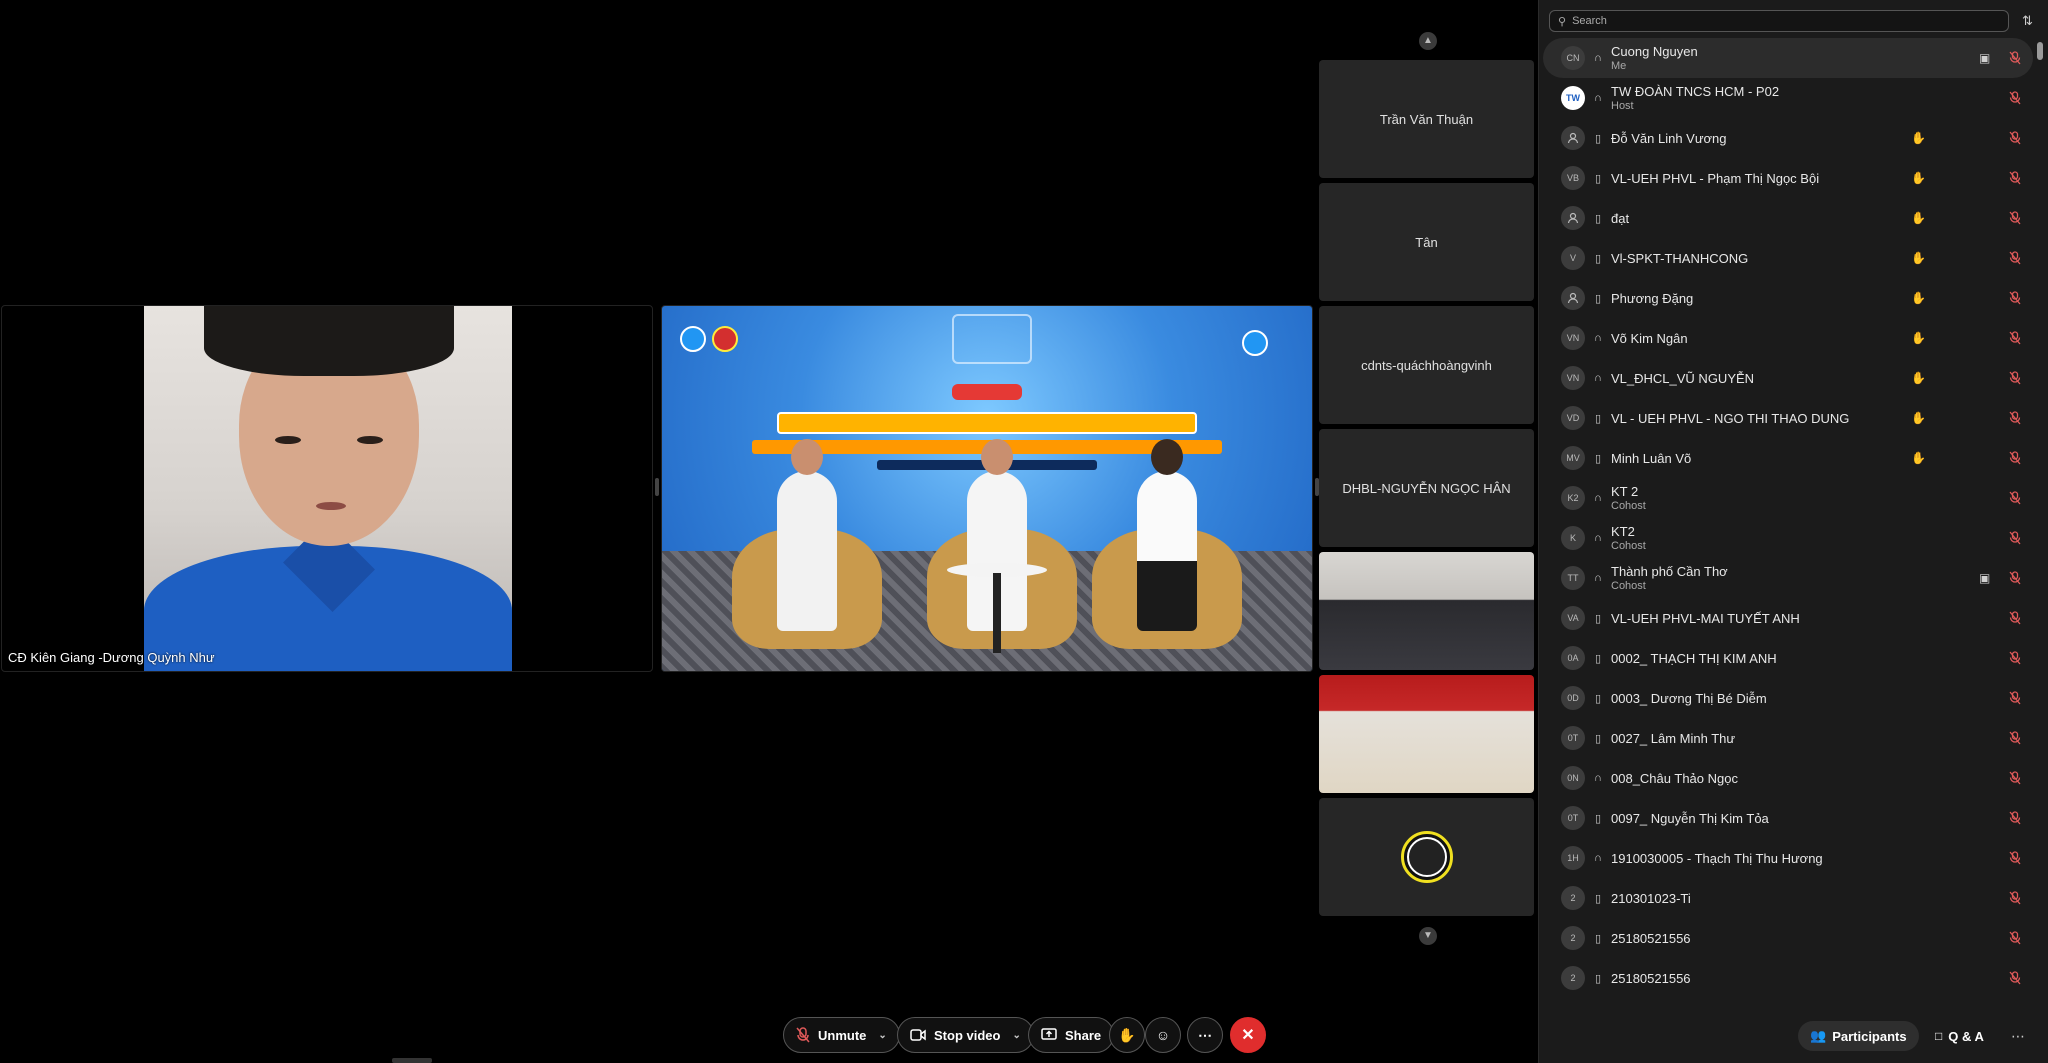 The height and width of the screenshot is (1063, 2048). What do you see at coordinates (1651, 458) in the screenshot?
I see `participant-info: Minh Luân Võ` at bounding box center [1651, 458].